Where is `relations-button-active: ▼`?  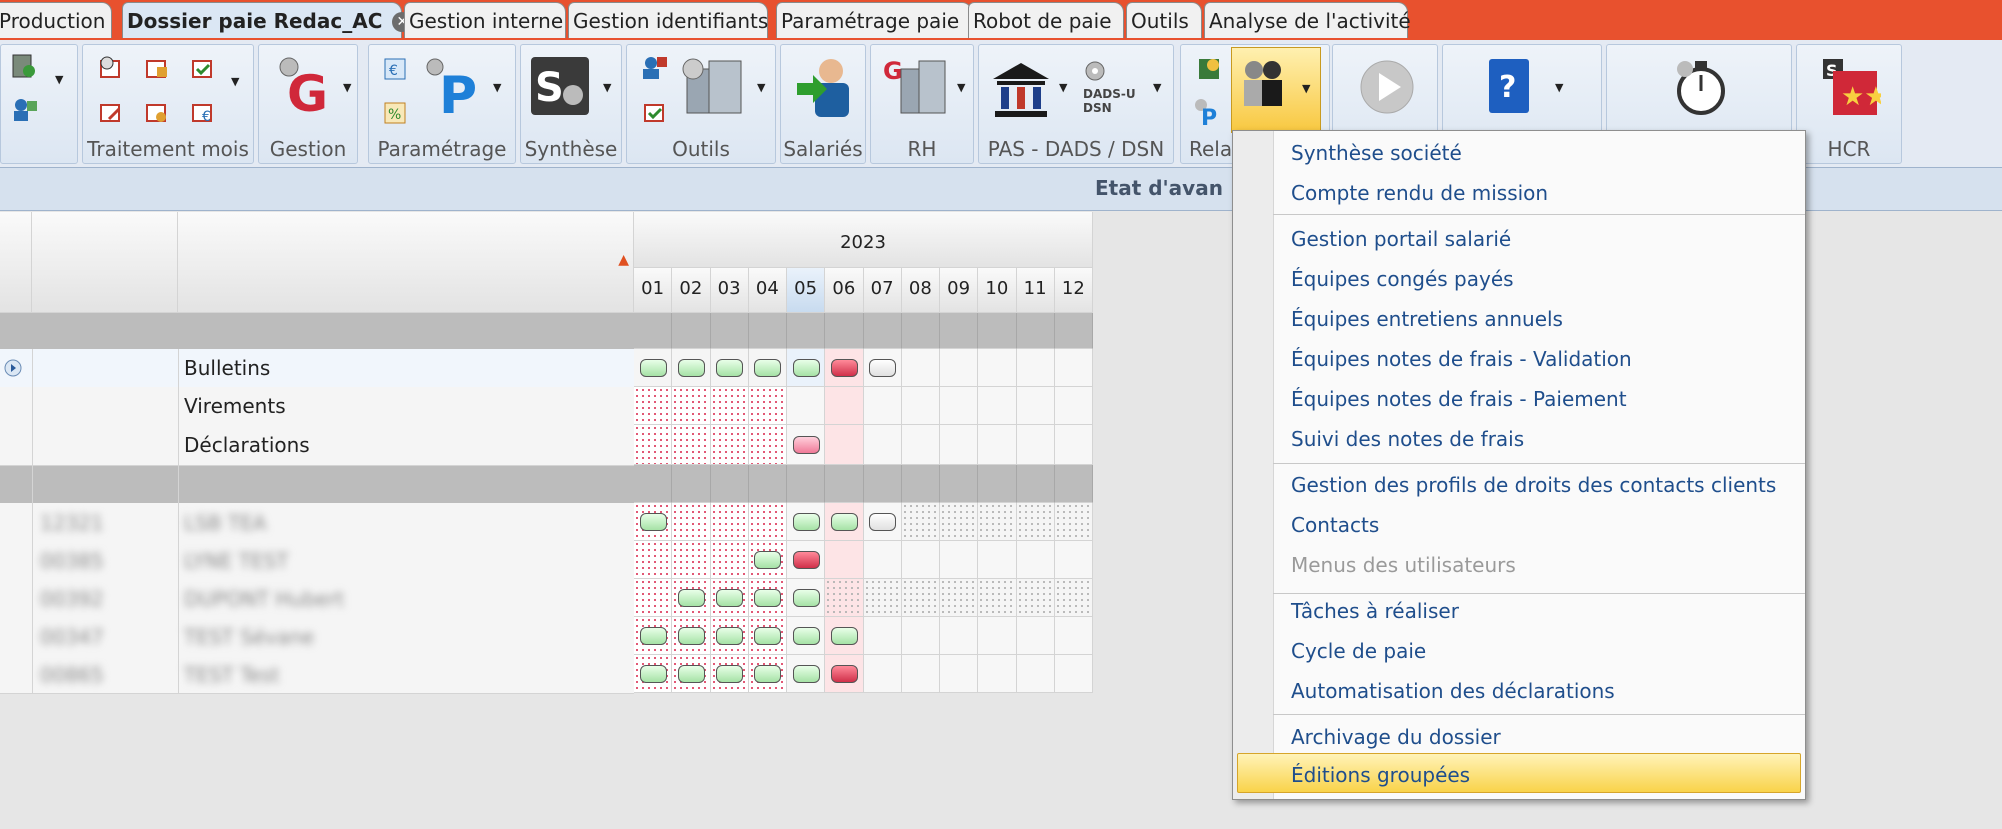
relations-button-active: ▼ is located at coordinates (1276, 90).